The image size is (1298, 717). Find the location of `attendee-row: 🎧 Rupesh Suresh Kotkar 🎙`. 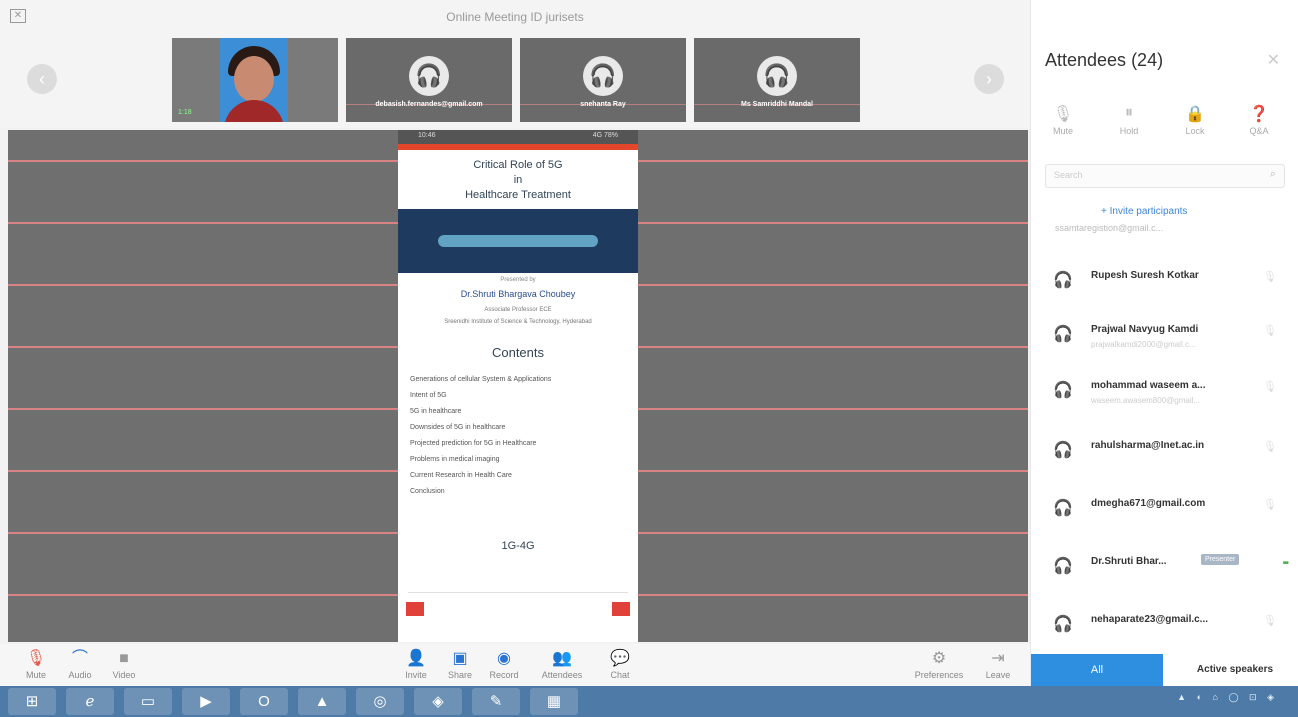

attendee-row: 🎧 Rupesh Suresh Kotkar 🎙 is located at coordinates (1164, 281).